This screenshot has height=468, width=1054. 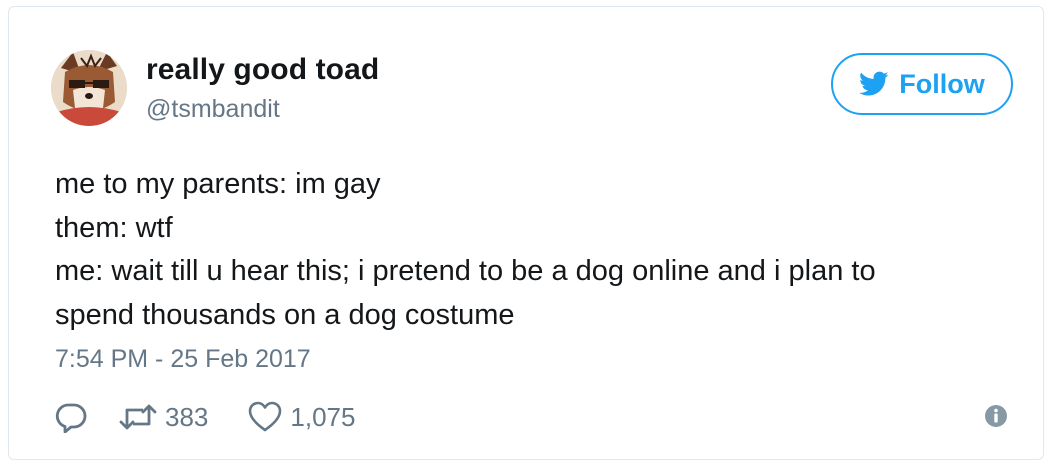 I want to click on reply-icon, so click(x=71, y=418).